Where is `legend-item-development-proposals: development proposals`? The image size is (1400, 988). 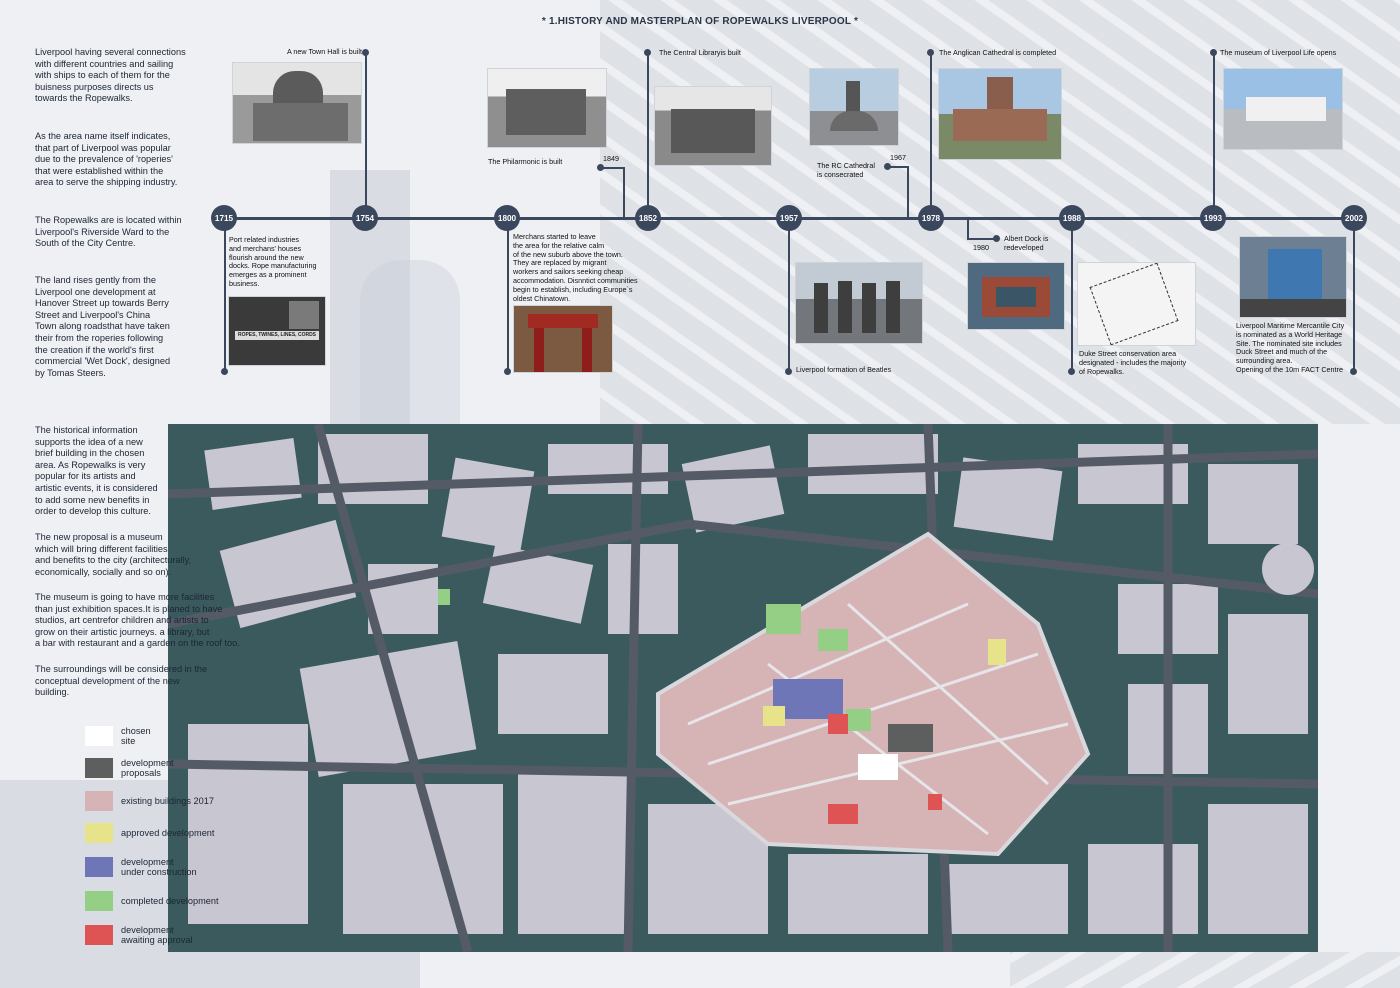
legend-item-development-proposals: development proposals is located at coordinates (129, 768).